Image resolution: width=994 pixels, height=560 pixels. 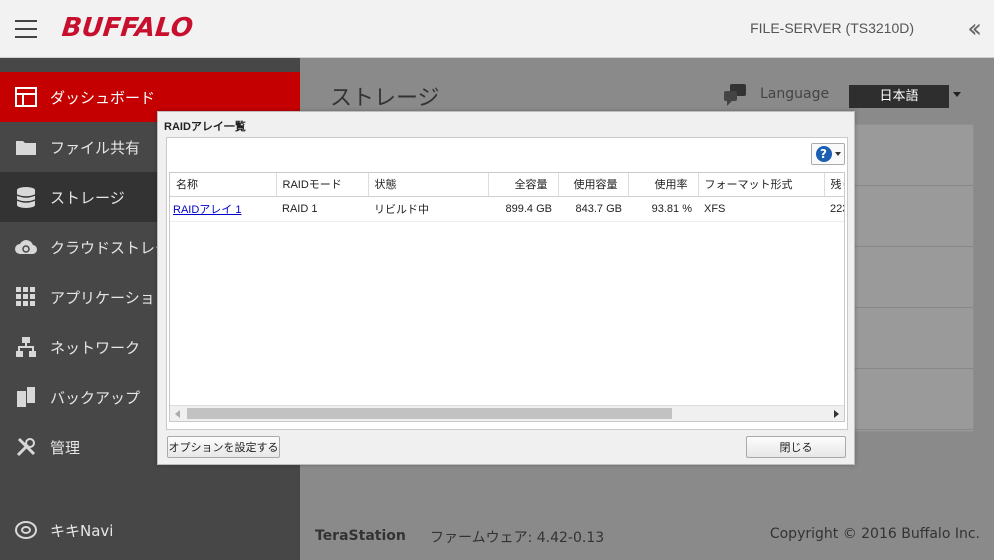 What do you see at coordinates (103, 97) in the screenshot?
I see `sidebar-item-label: ダッシュボード` at bounding box center [103, 97].